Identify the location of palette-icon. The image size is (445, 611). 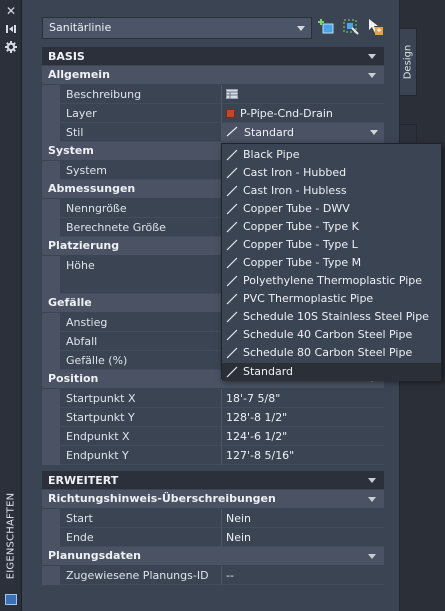
(11, 599).